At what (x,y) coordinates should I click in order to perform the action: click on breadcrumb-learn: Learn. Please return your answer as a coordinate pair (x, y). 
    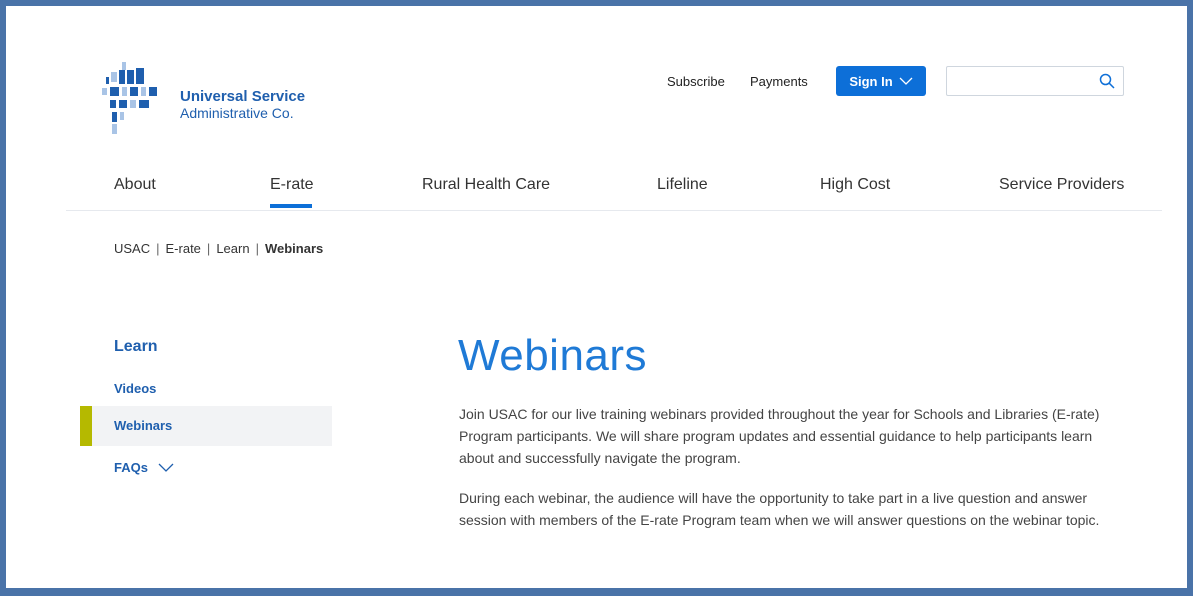
    Looking at the image, I should click on (232, 248).